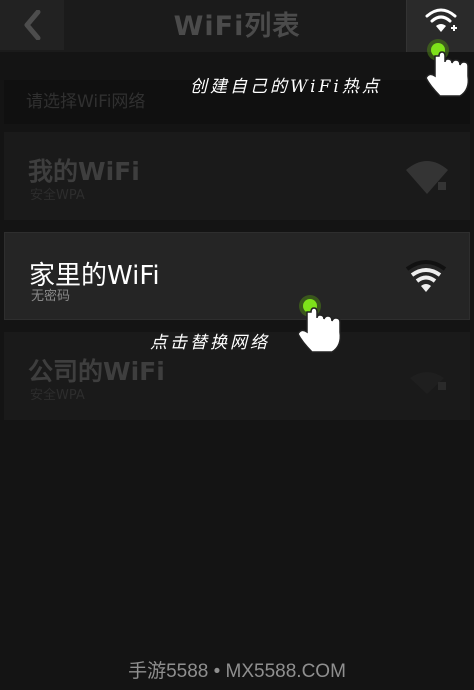 This screenshot has width=474, height=690. What do you see at coordinates (210, 343) in the screenshot?
I see `annotation-switch-network: 点击替换网络` at bounding box center [210, 343].